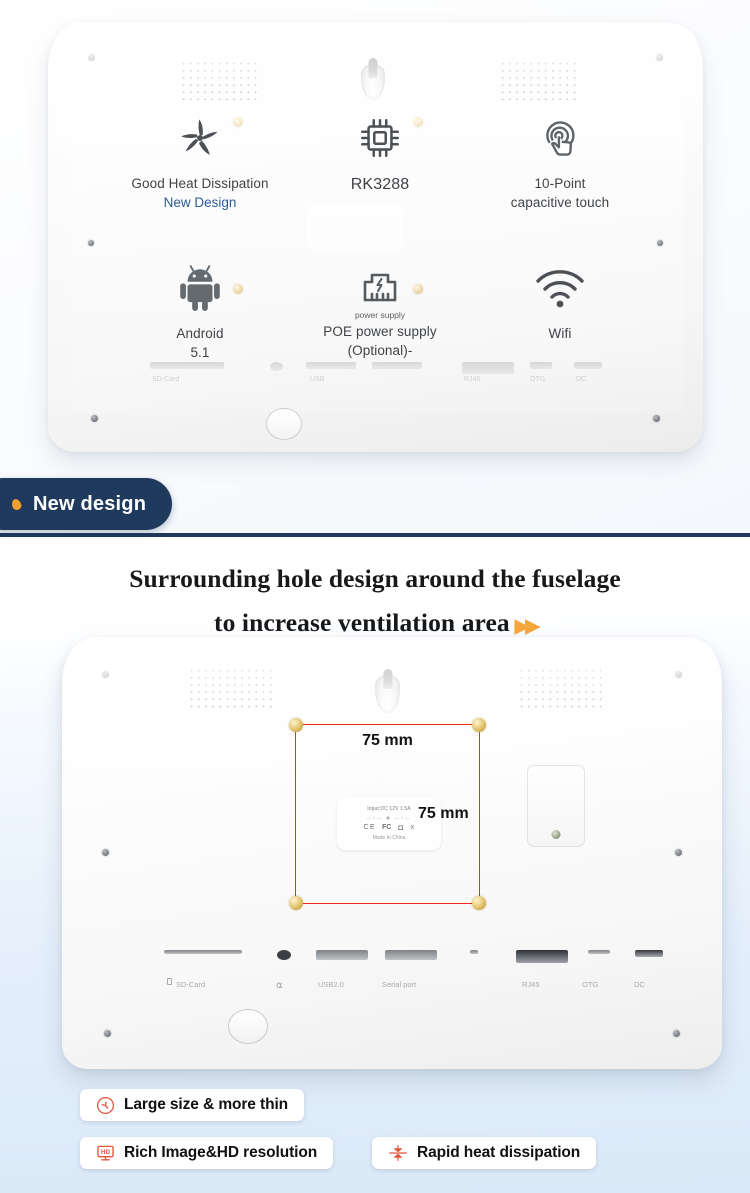 Image resolution: width=750 pixels, height=1193 pixels. I want to click on vesa-height-label: 75 mm, so click(443, 813).